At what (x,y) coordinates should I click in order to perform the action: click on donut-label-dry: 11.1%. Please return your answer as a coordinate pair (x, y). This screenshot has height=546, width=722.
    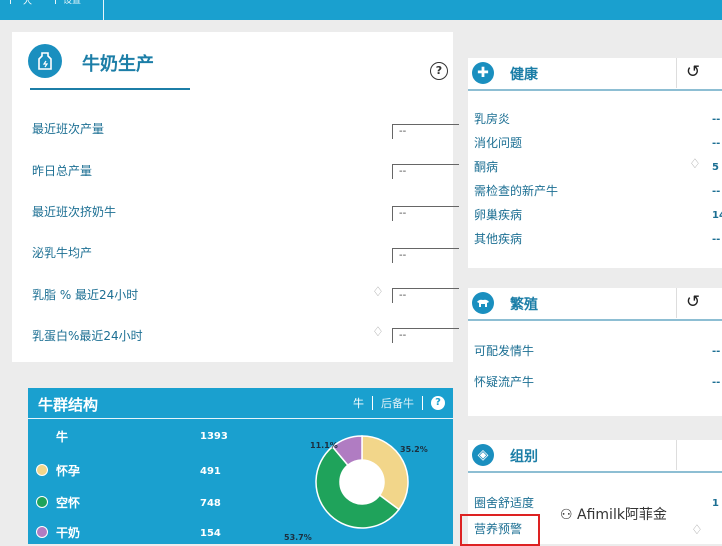
    Looking at the image, I should click on (324, 445).